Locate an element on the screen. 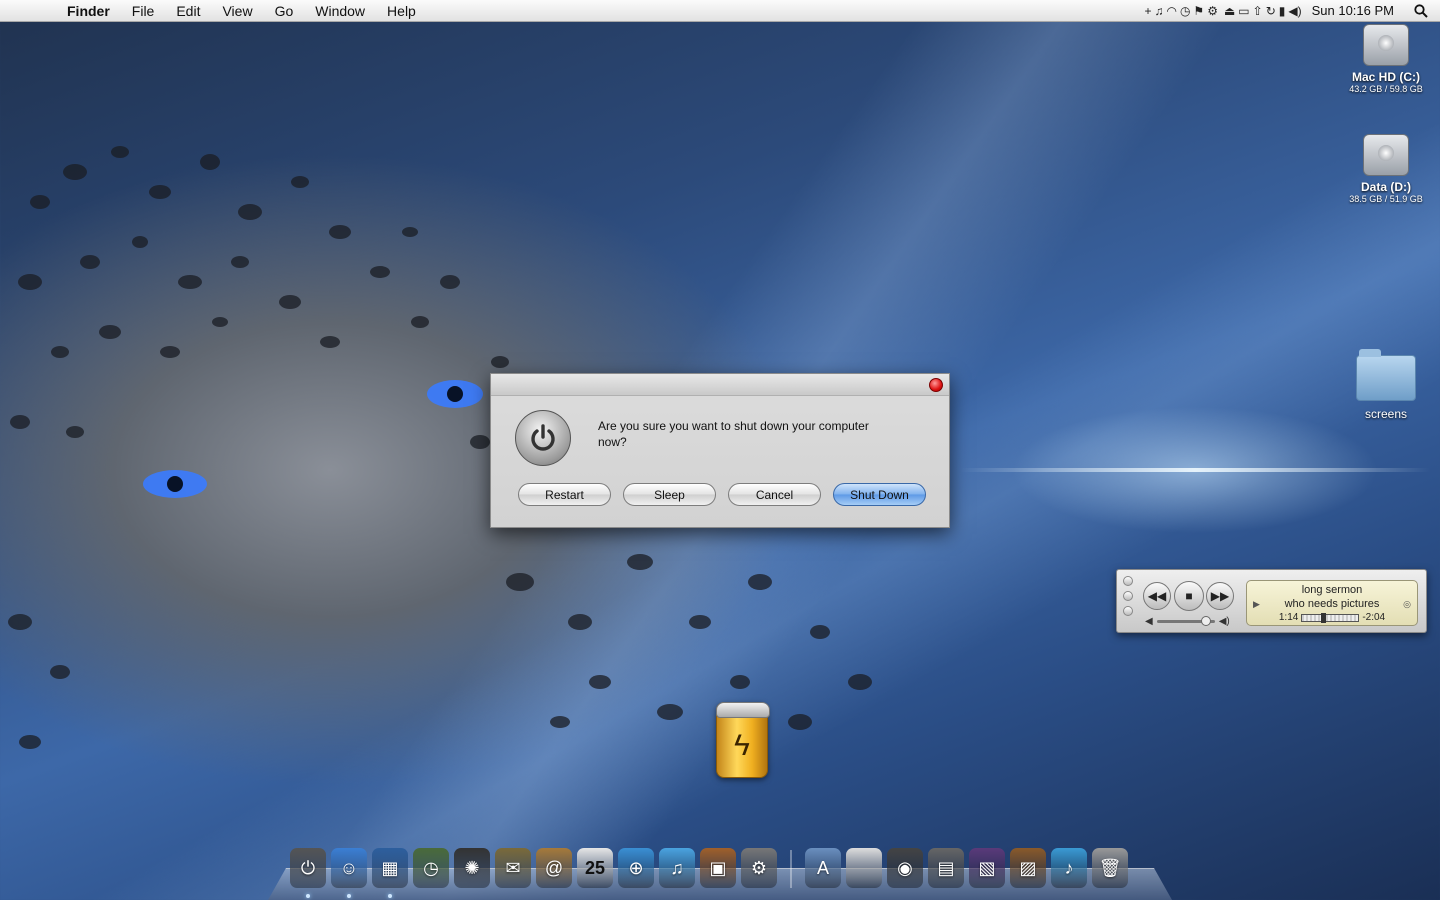  camera-icon: ◉ is located at coordinates (905, 867).